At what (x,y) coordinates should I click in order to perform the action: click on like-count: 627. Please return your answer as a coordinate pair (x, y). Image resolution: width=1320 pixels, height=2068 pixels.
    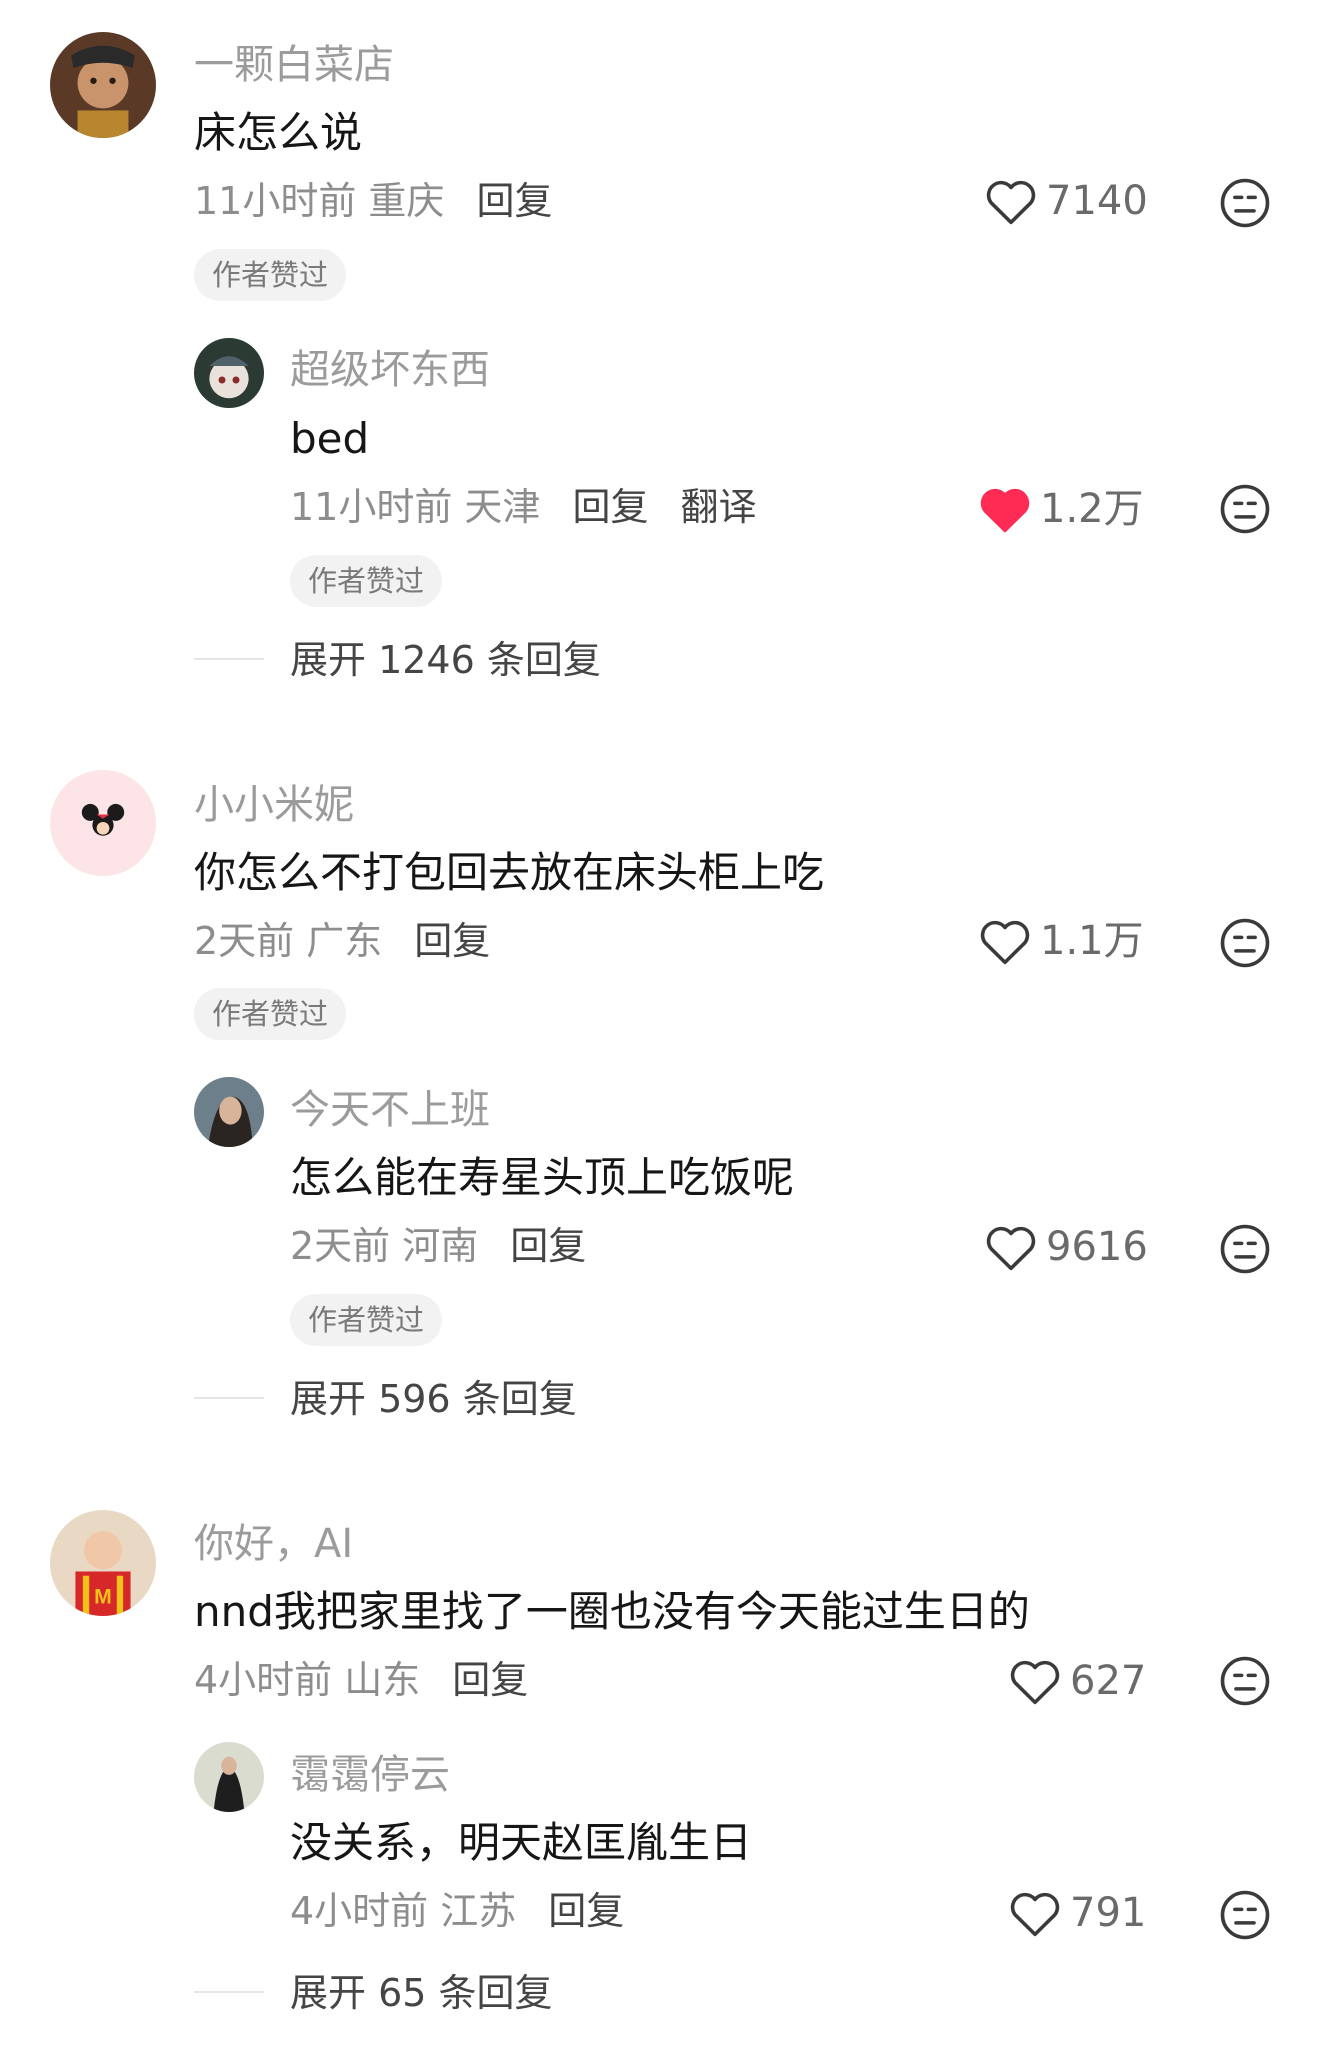
    Looking at the image, I should click on (1108, 1681).